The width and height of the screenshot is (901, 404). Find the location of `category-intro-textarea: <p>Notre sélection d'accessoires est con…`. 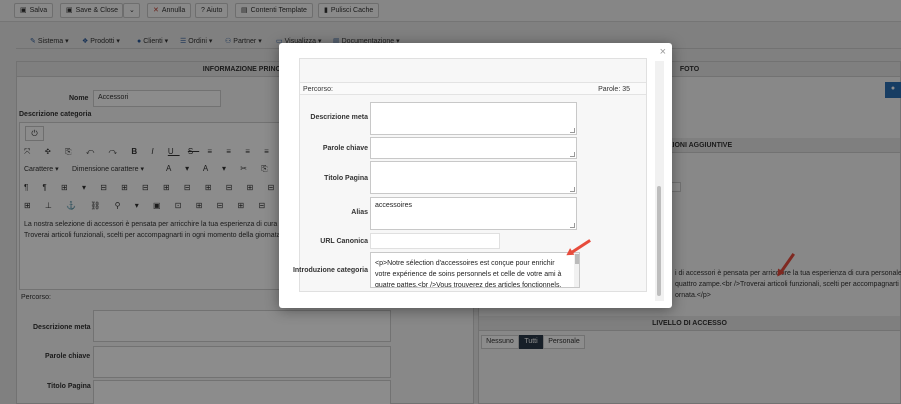

category-intro-textarea: <p>Notre sélection d'accessoires est con… is located at coordinates (475, 270).